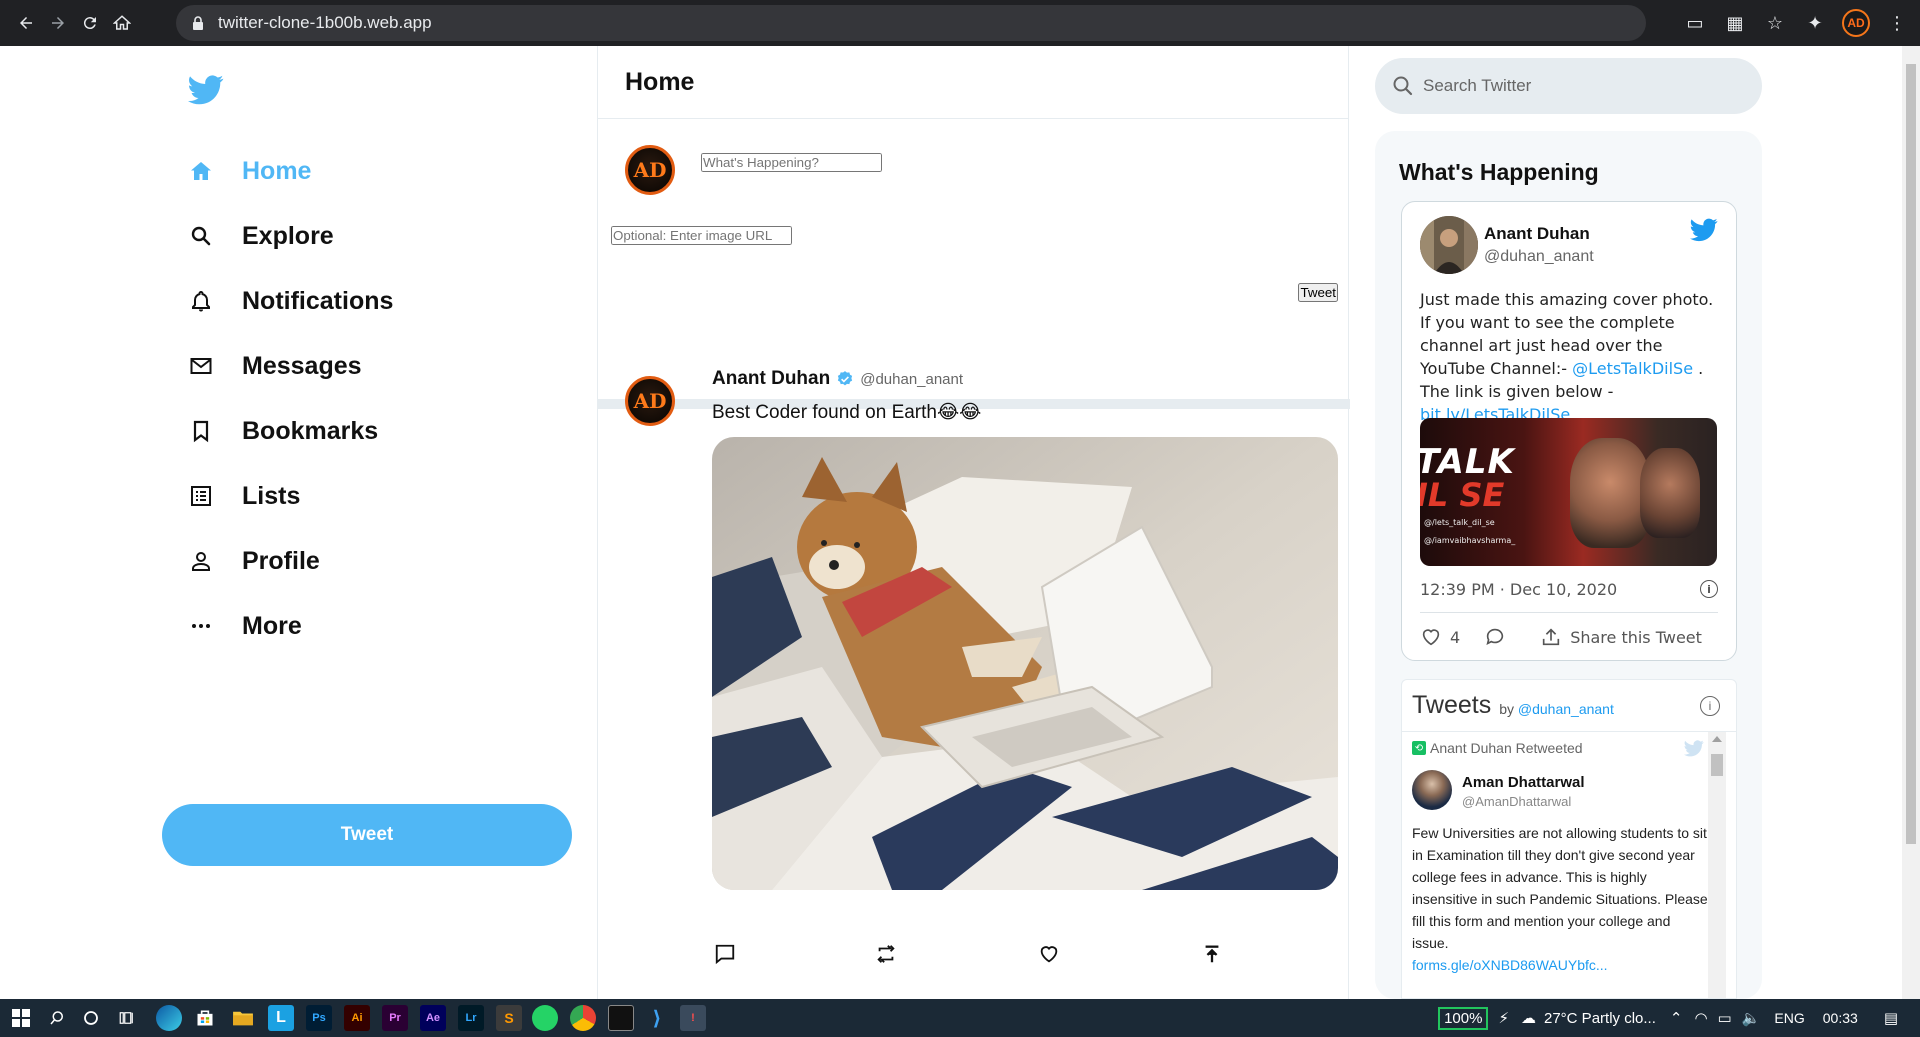 The height and width of the screenshot is (1037, 1920). Describe the element at coordinates (621, 1018) in the screenshot. I see `terminal-icon` at that location.